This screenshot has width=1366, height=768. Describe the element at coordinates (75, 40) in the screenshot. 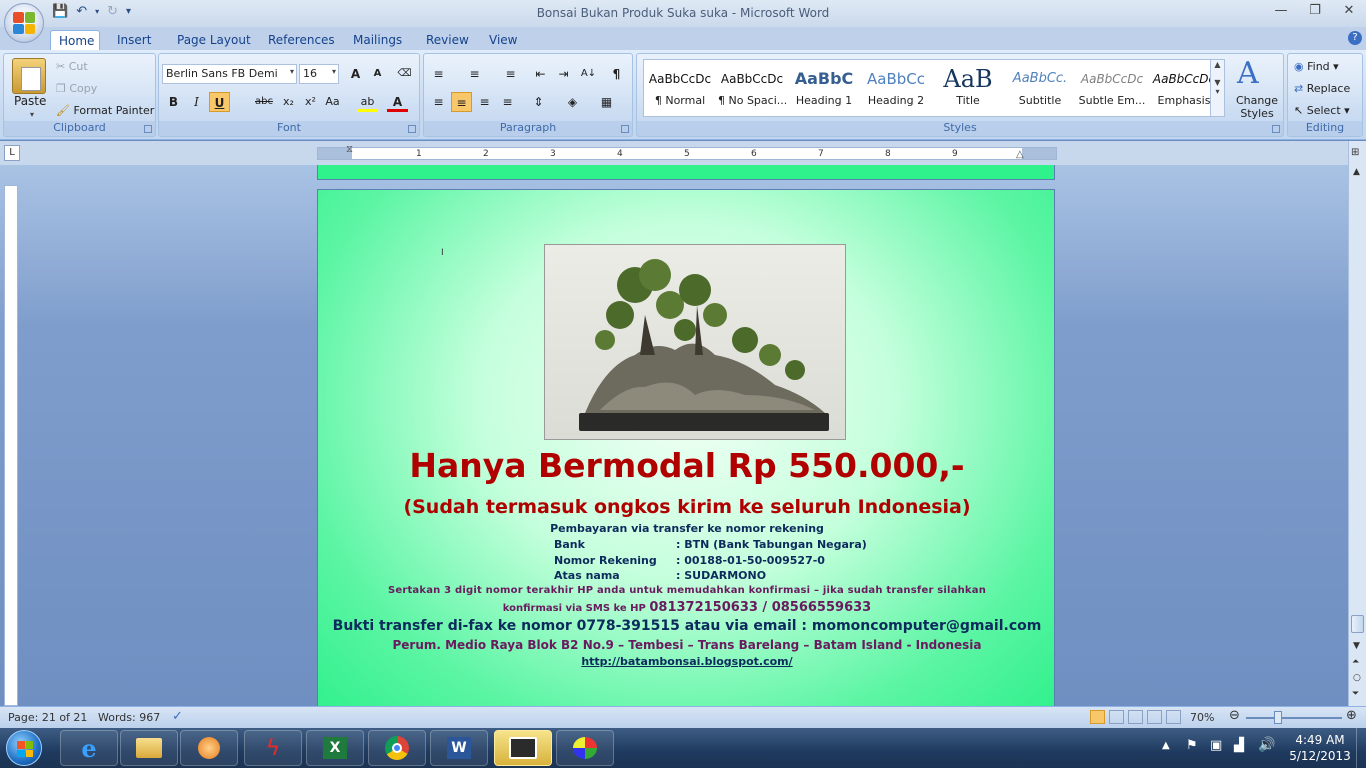

I see `tab-home: Home` at that location.